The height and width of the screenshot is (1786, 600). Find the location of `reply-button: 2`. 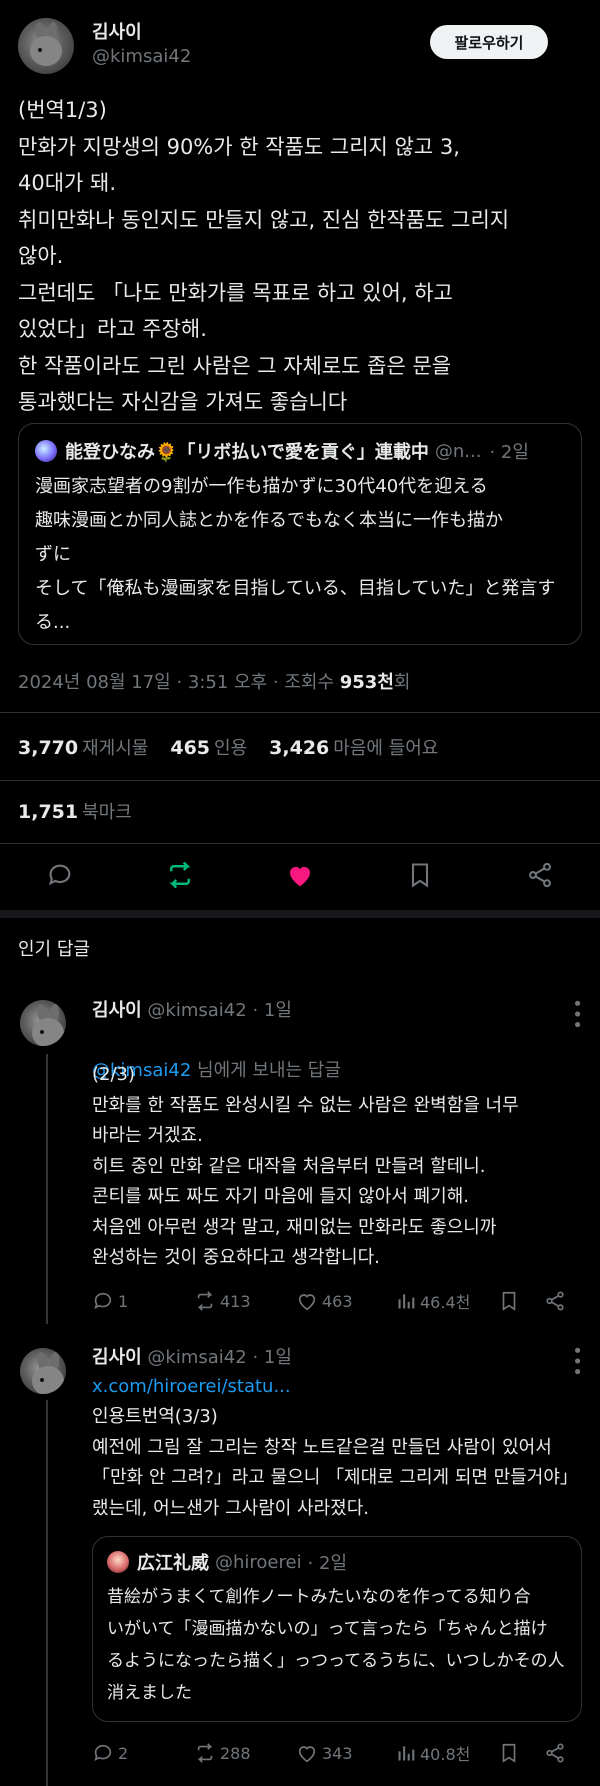

reply-button: 2 is located at coordinates (110, 1753).